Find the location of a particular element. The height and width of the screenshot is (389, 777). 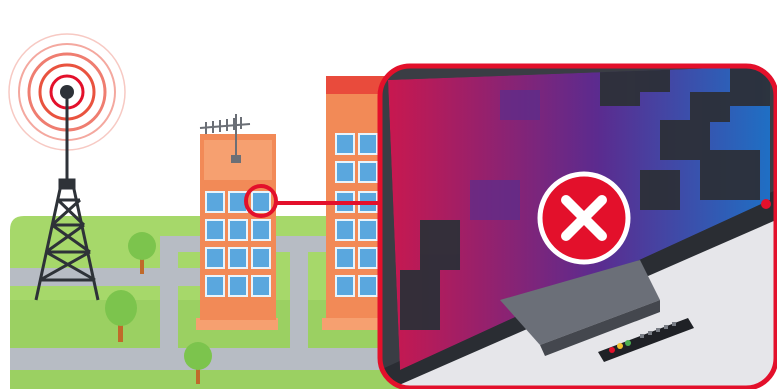

apartment-building-left is located at coordinates (237, 232).